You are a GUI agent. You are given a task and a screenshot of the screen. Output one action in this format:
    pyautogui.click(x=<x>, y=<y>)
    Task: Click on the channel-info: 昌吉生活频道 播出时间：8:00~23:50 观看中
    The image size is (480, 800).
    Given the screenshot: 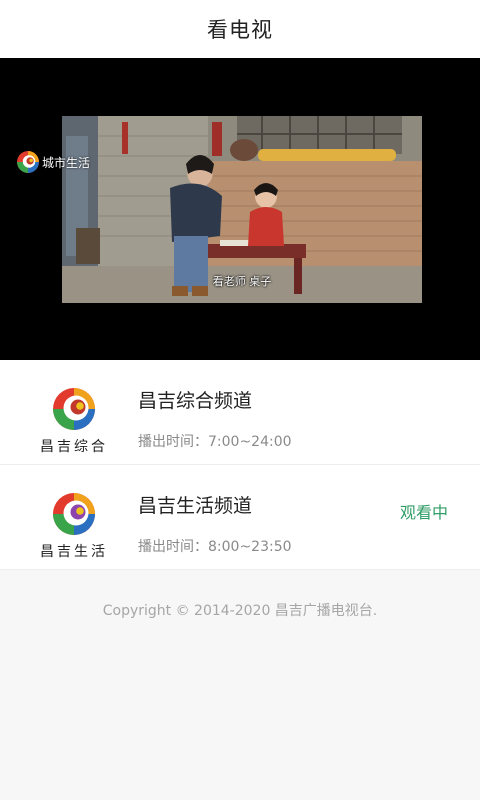 What is the action you would take?
    pyautogui.click(x=309, y=517)
    